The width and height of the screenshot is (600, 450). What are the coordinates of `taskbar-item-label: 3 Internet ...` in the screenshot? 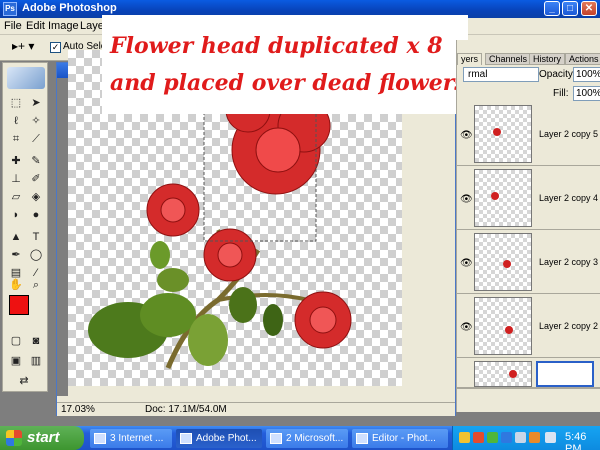 It's located at (137, 438).